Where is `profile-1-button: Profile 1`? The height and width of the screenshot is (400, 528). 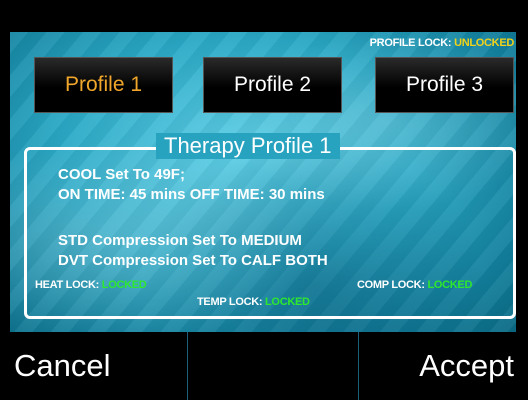 profile-1-button: Profile 1 is located at coordinates (103, 85).